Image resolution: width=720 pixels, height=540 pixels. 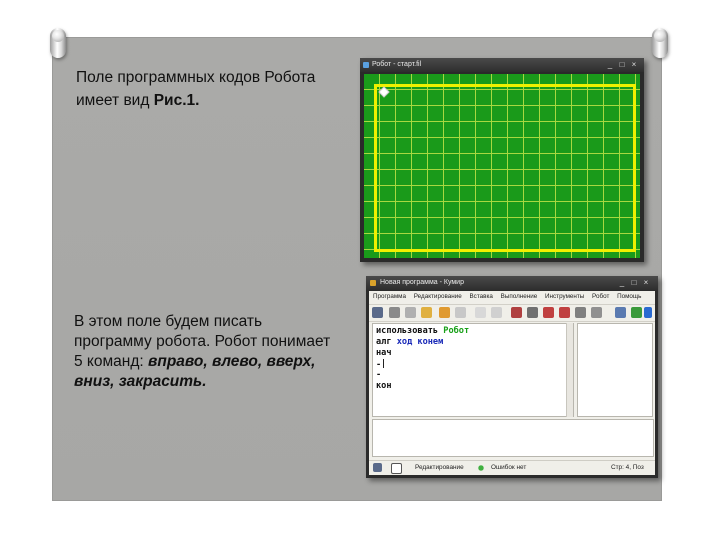 I want to click on paste-icon, so click(x=426, y=312).